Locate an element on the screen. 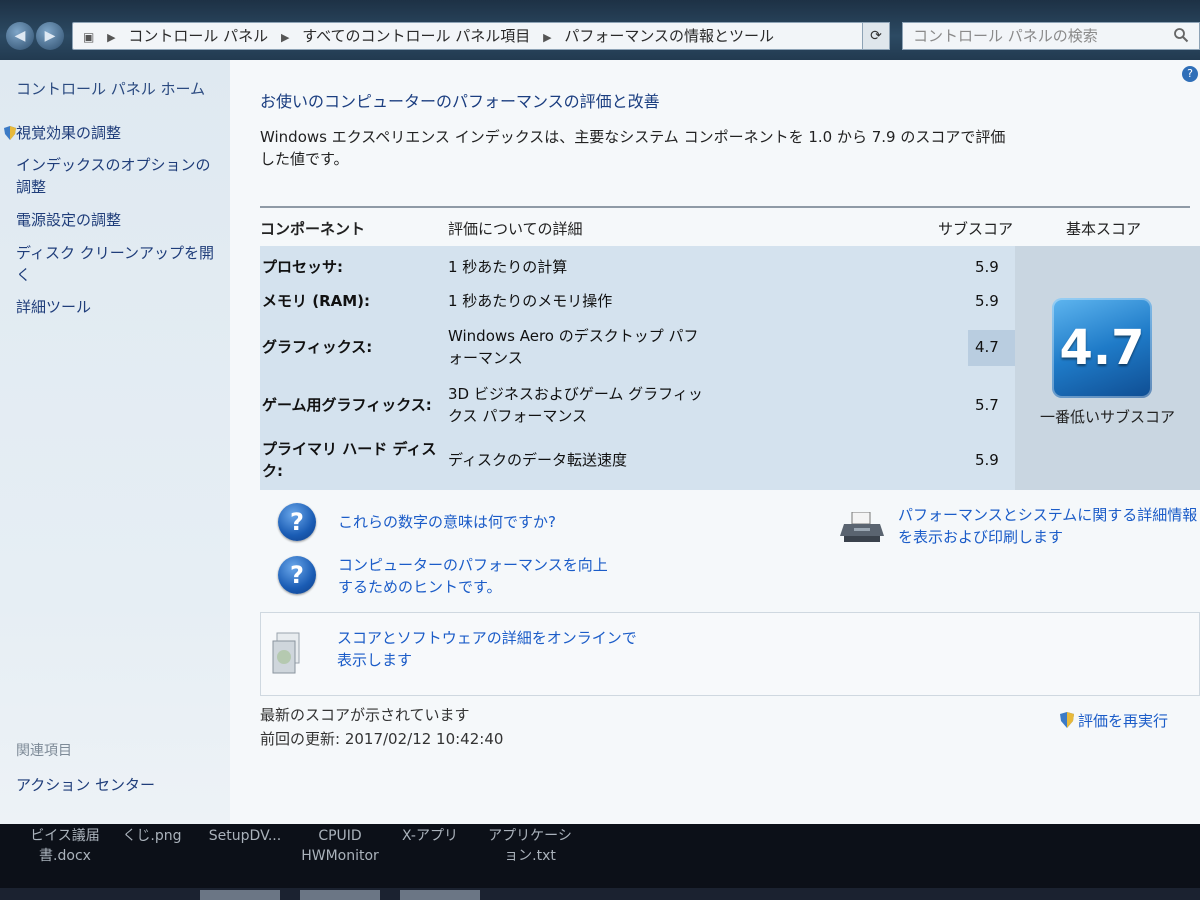  breadcrumb-item: コントロール パネル is located at coordinates (198, 36).